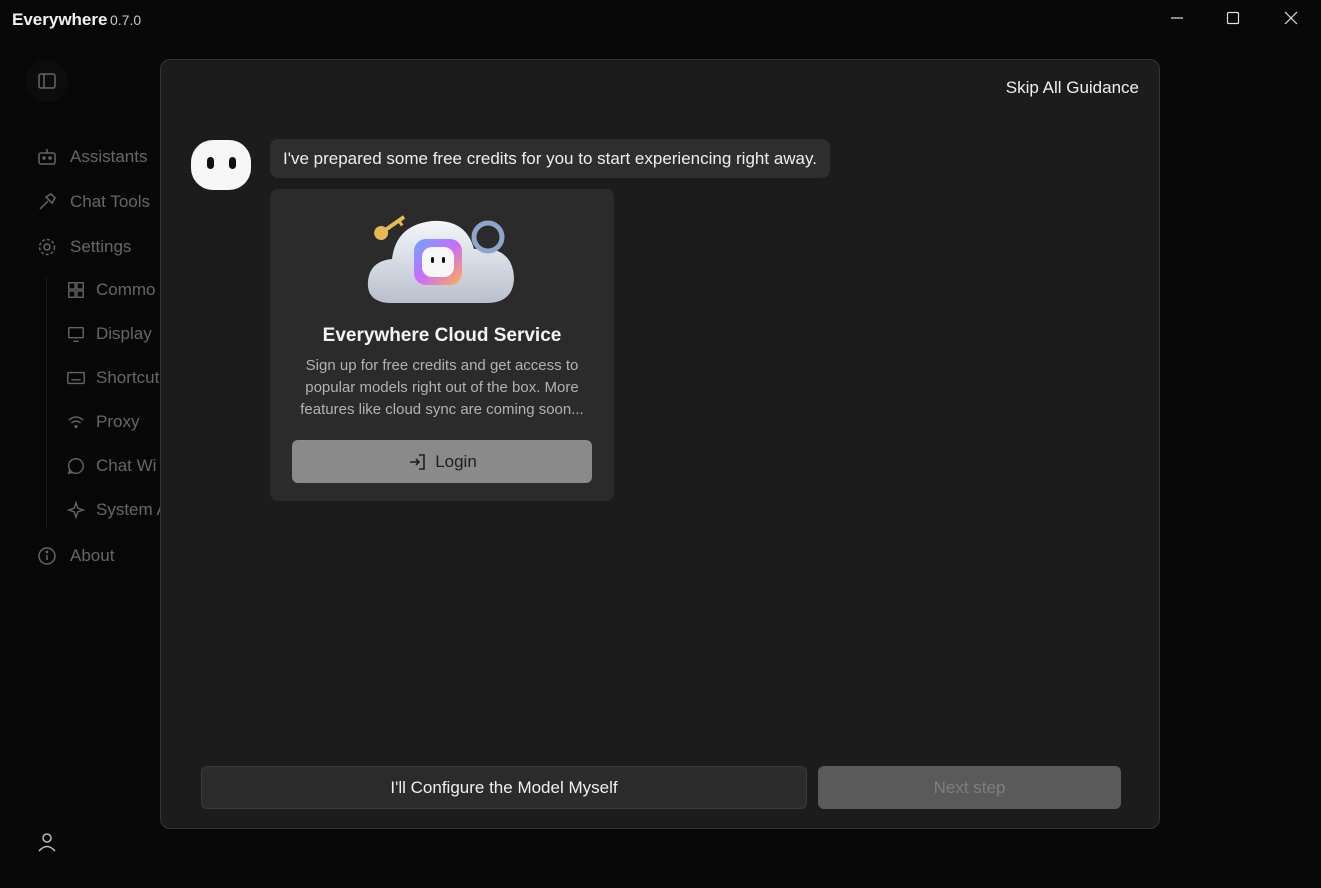  Describe the element at coordinates (417, 461) in the screenshot. I see `login-icon` at that location.